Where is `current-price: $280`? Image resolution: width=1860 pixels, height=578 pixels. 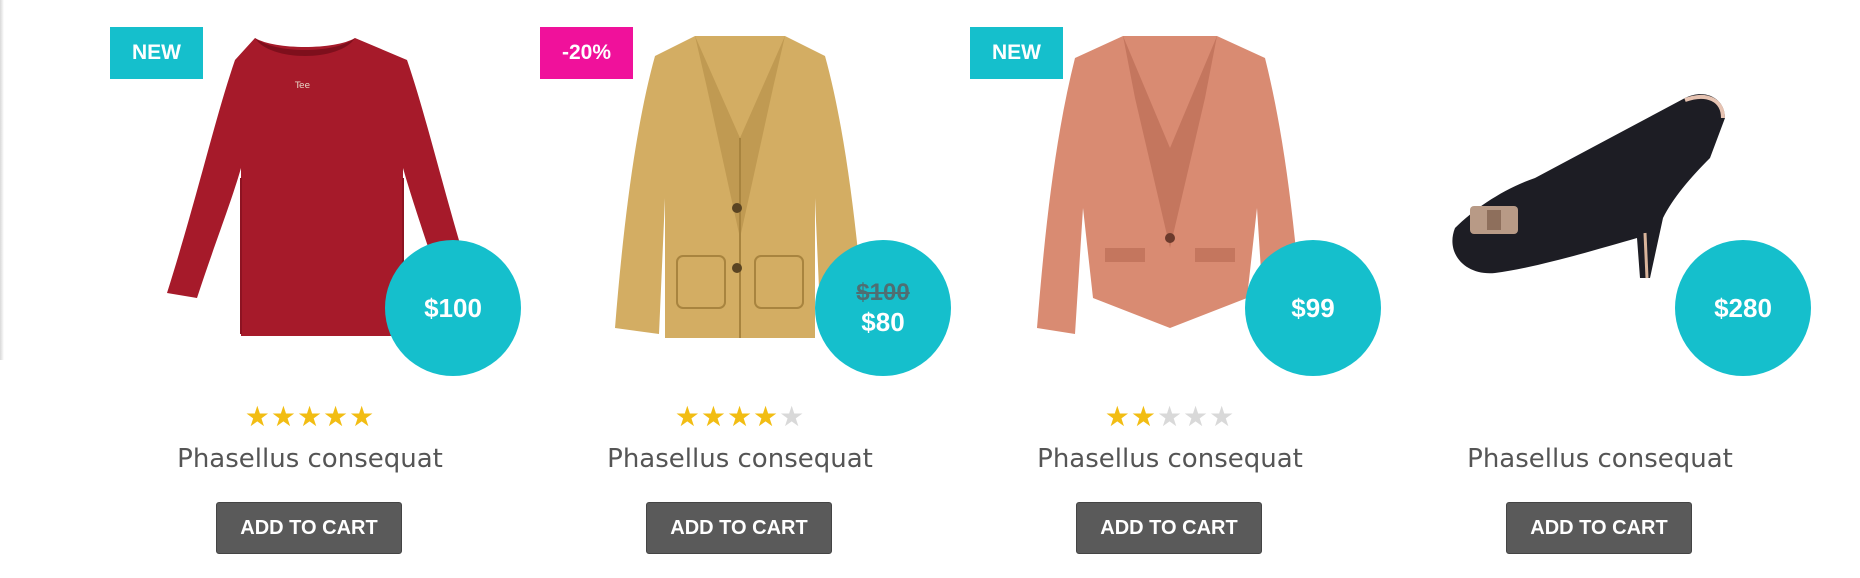 current-price: $280 is located at coordinates (1743, 308).